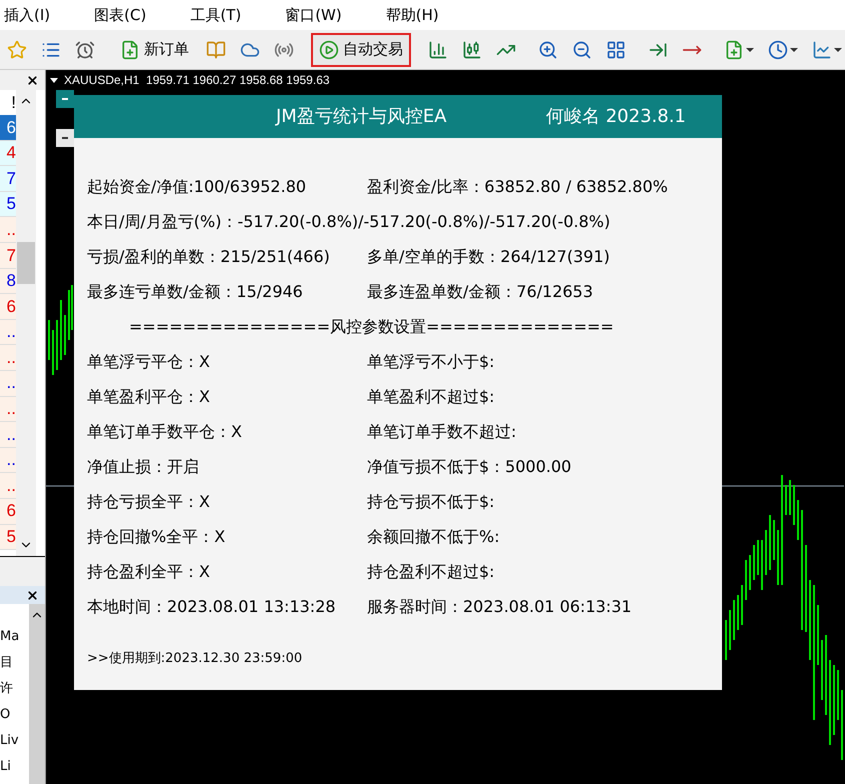 The image size is (845, 784). What do you see at coordinates (500, 607) in the screenshot?
I see `setting-text: 服务器时间：2023.08.01 06:13:31` at bounding box center [500, 607].